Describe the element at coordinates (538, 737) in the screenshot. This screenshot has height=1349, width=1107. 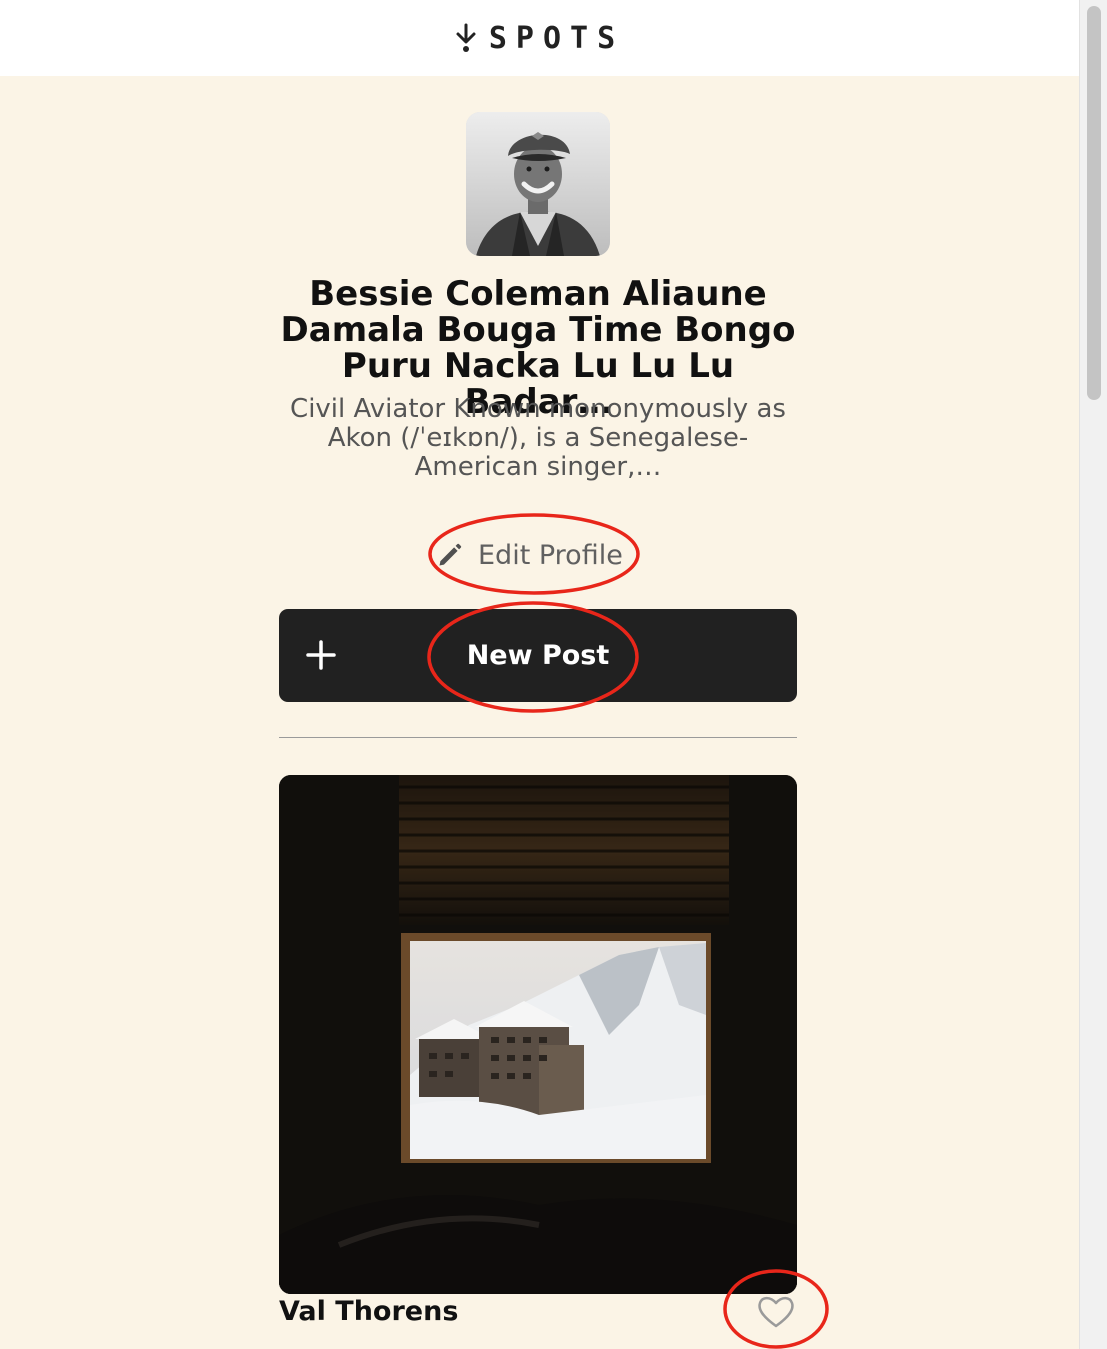
I see `divider` at that location.